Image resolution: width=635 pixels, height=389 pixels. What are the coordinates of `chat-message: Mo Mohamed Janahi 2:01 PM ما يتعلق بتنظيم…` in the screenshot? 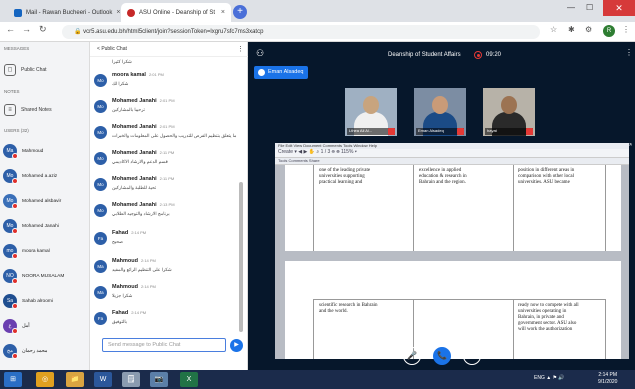 It's located at (167, 137).